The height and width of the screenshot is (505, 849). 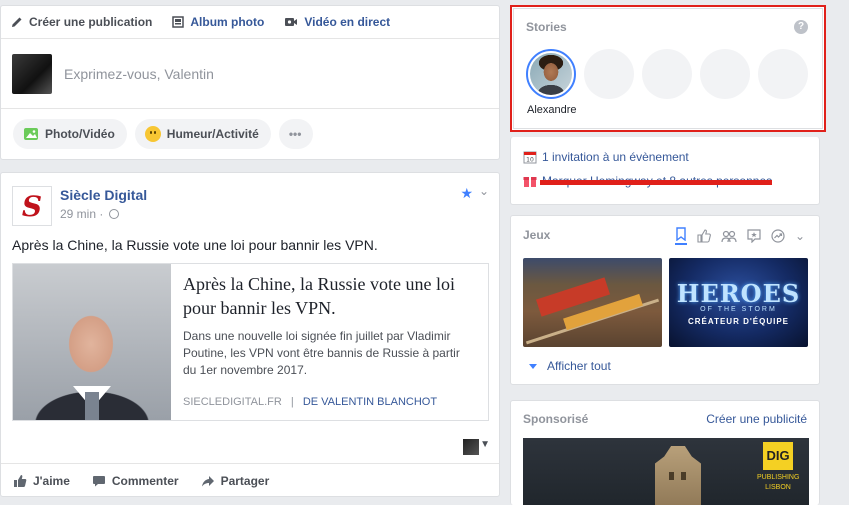 What do you see at coordinates (212, 134) in the screenshot?
I see `feeling-activity-label: Humeur/Activité` at bounding box center [212, 134].